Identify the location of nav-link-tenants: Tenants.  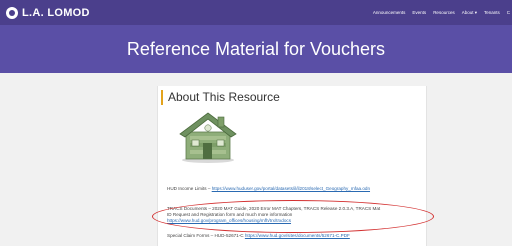
(492, 12).